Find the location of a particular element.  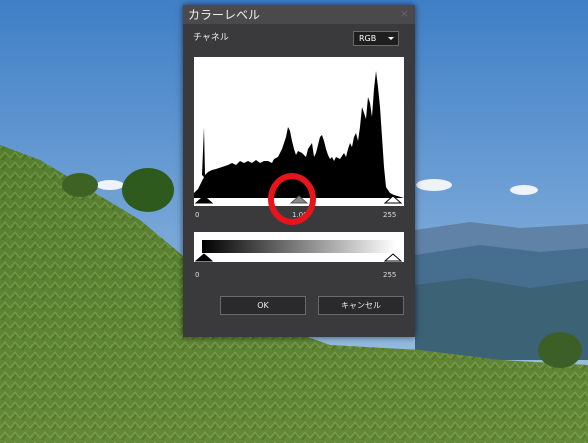

output-gradient-bar is located at coordinates (299, 246).